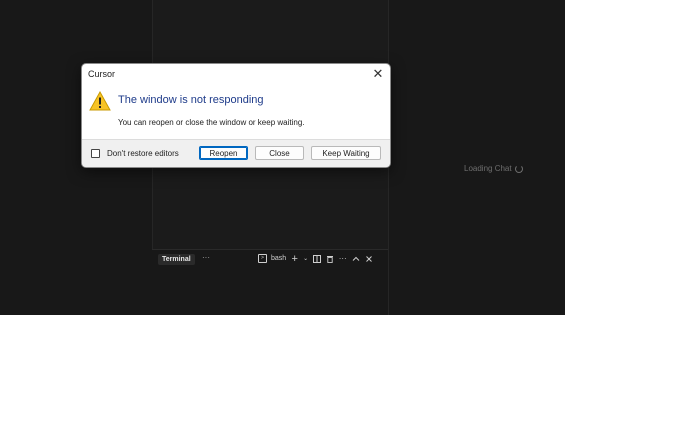 The width and height of the screenshot is (690, 444). I want to click on keep-waiting-button: Keep Waiting, so click(346, 153).